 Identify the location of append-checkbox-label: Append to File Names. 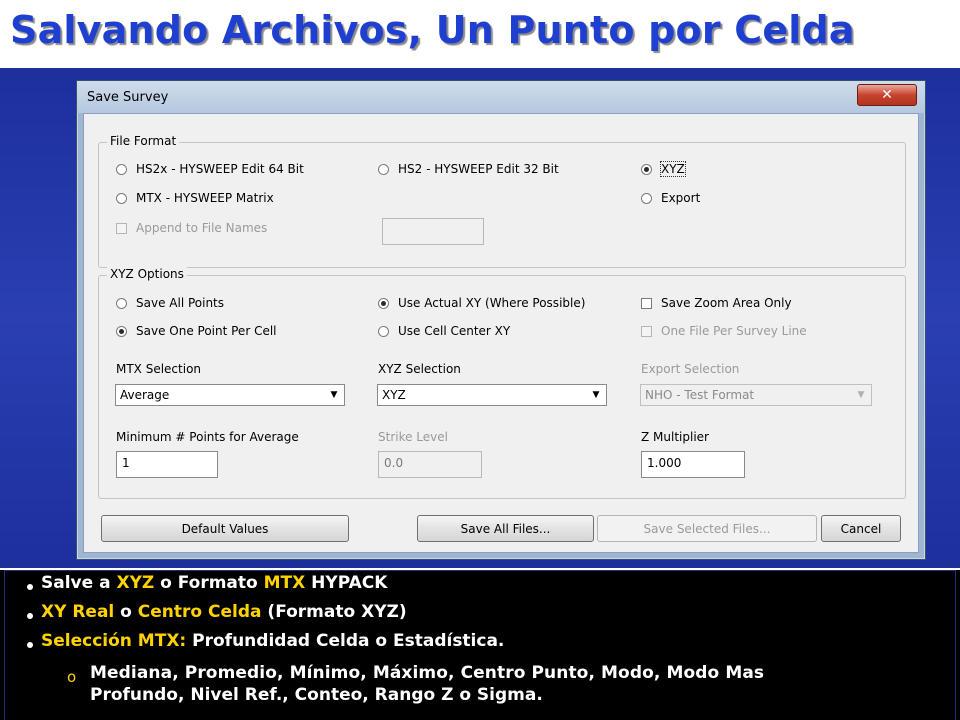
(202, 228).